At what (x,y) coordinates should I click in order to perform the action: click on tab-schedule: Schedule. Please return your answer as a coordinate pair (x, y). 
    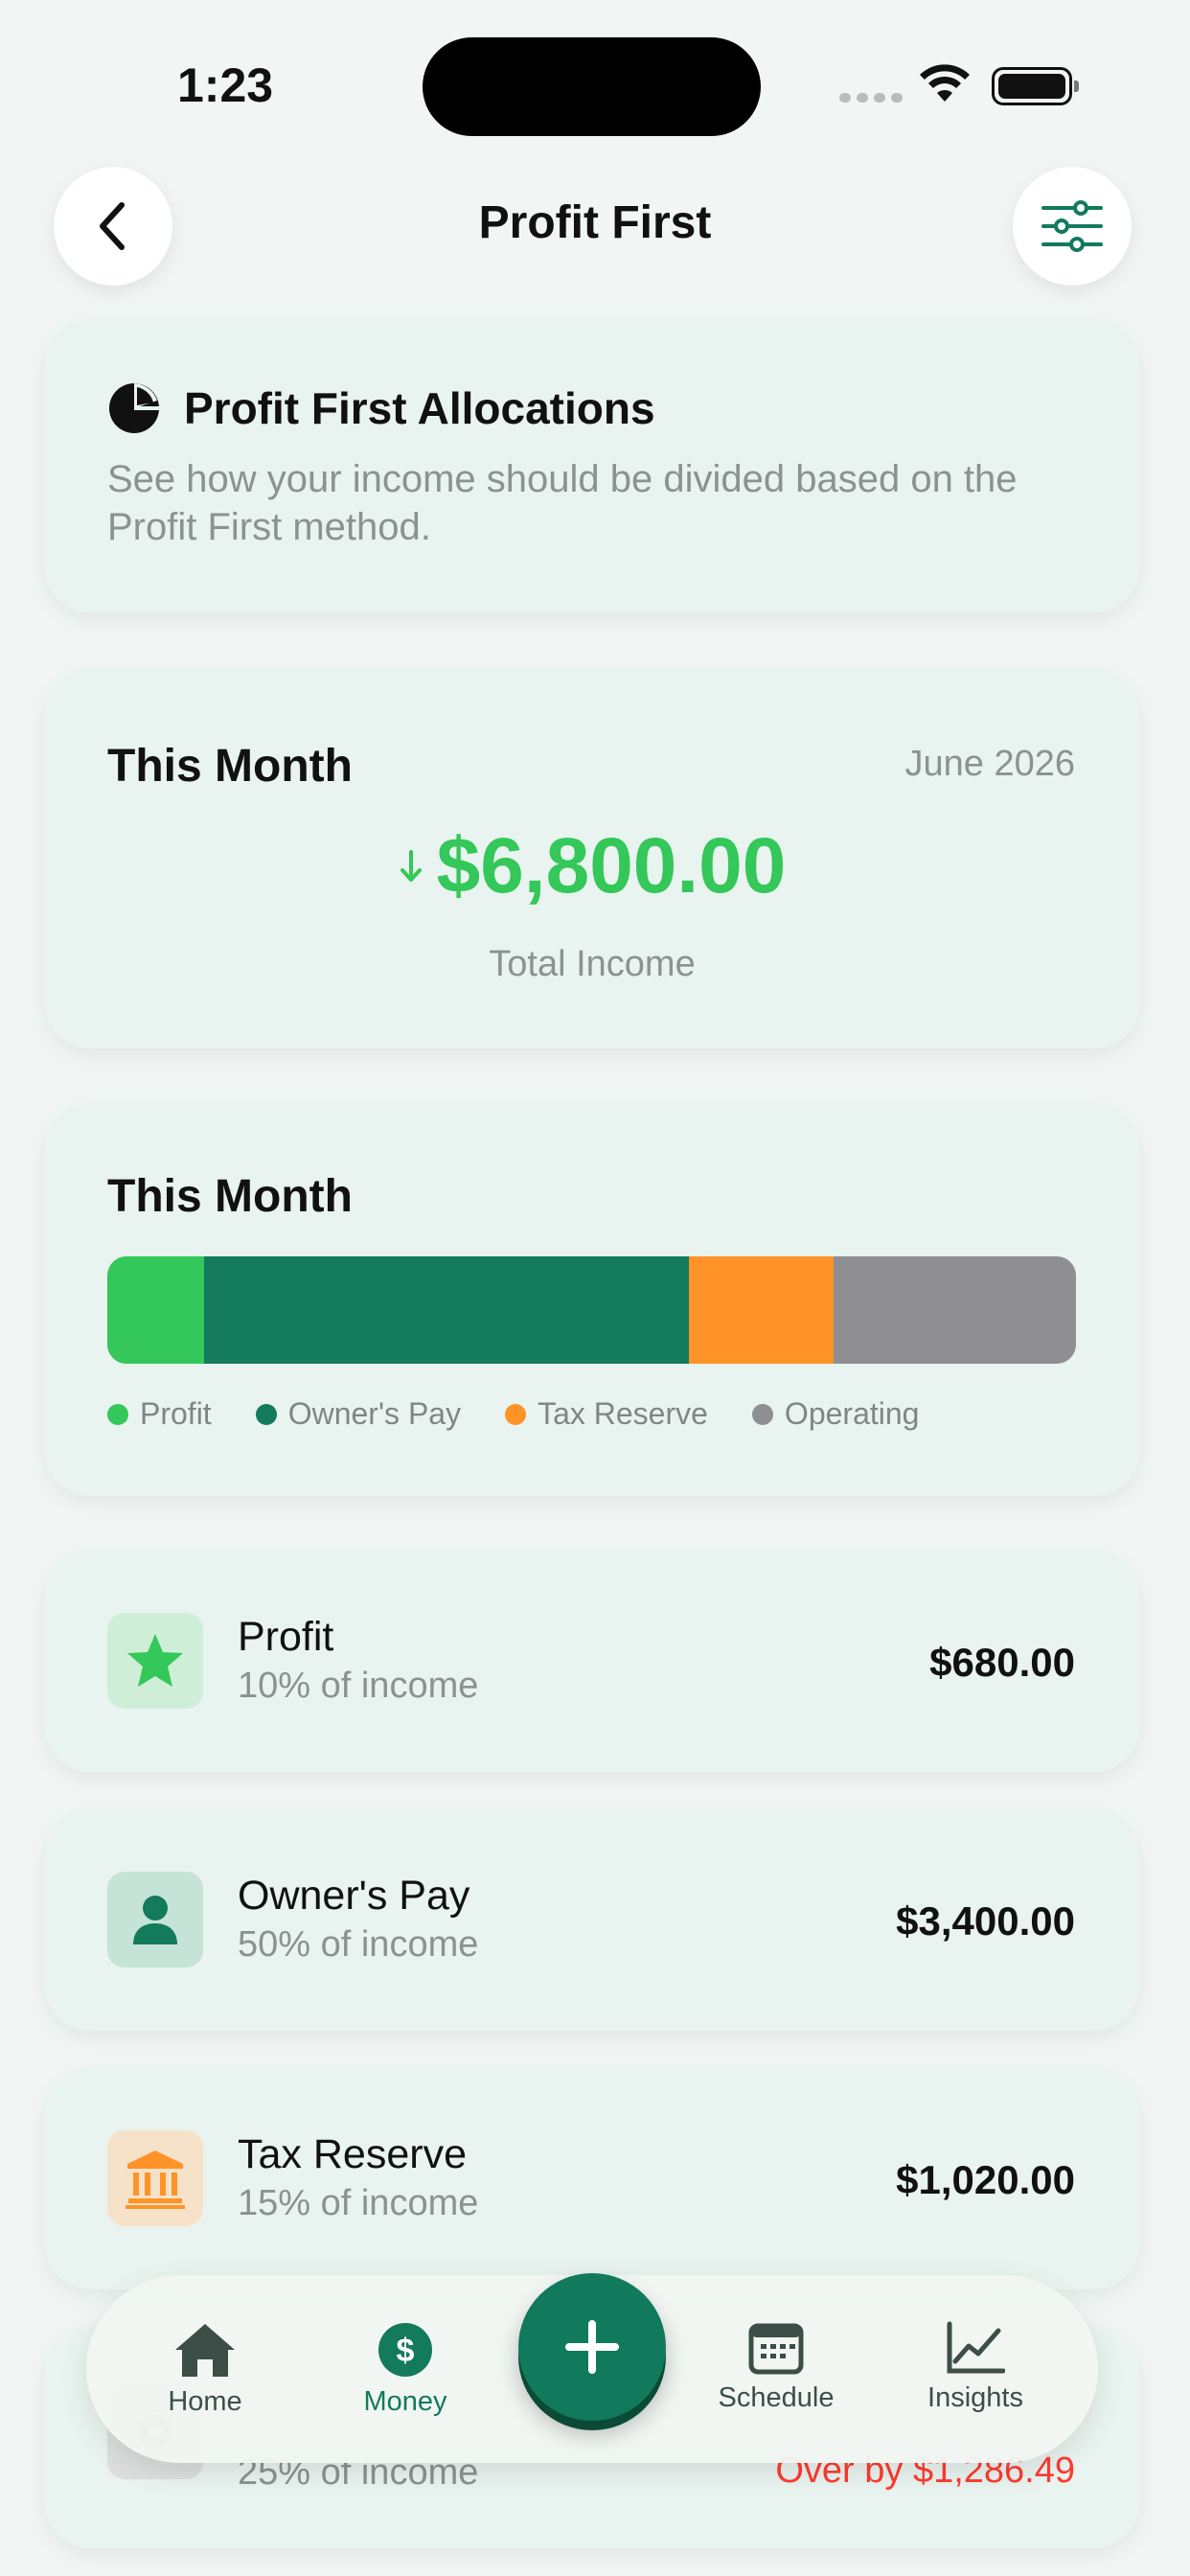
    Looking at the image, I should click on (776, 2367).